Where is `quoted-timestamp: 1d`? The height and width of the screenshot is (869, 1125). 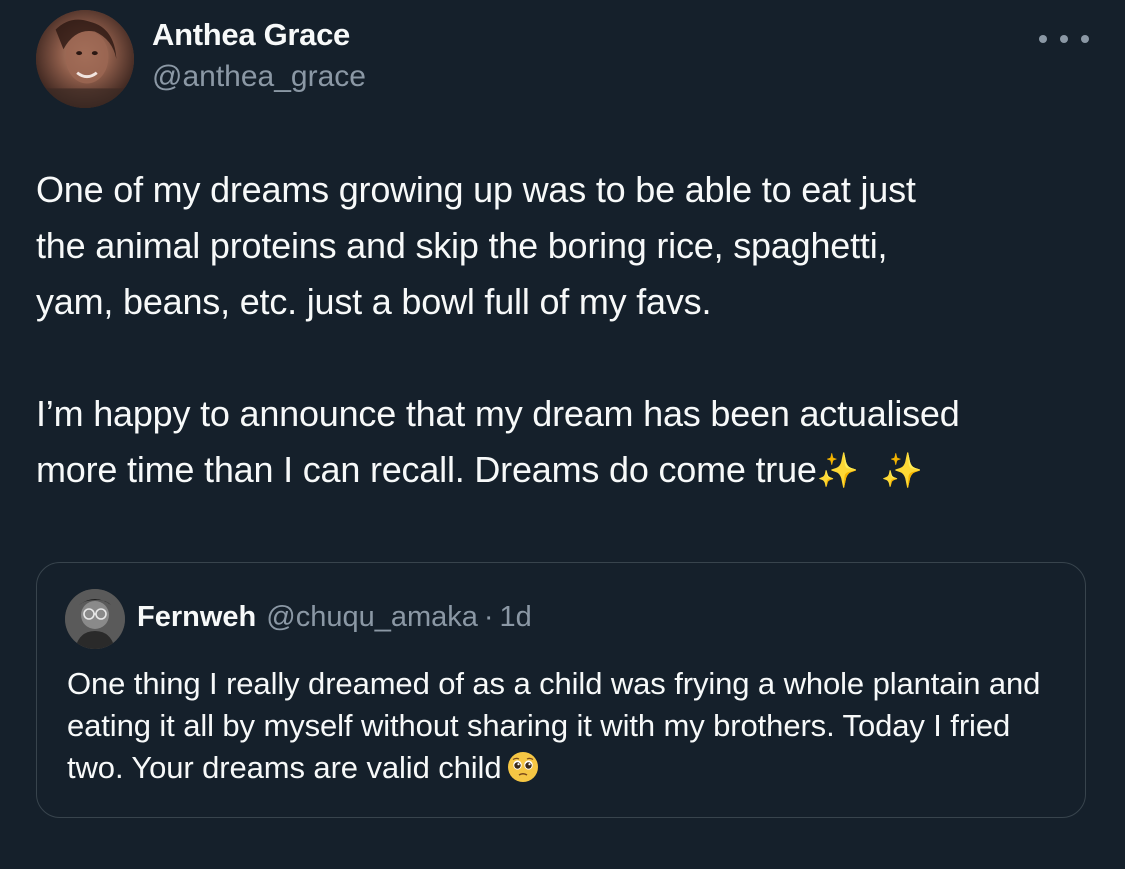 quoted-timestamp: 1d is located at coordinates (516, 617).